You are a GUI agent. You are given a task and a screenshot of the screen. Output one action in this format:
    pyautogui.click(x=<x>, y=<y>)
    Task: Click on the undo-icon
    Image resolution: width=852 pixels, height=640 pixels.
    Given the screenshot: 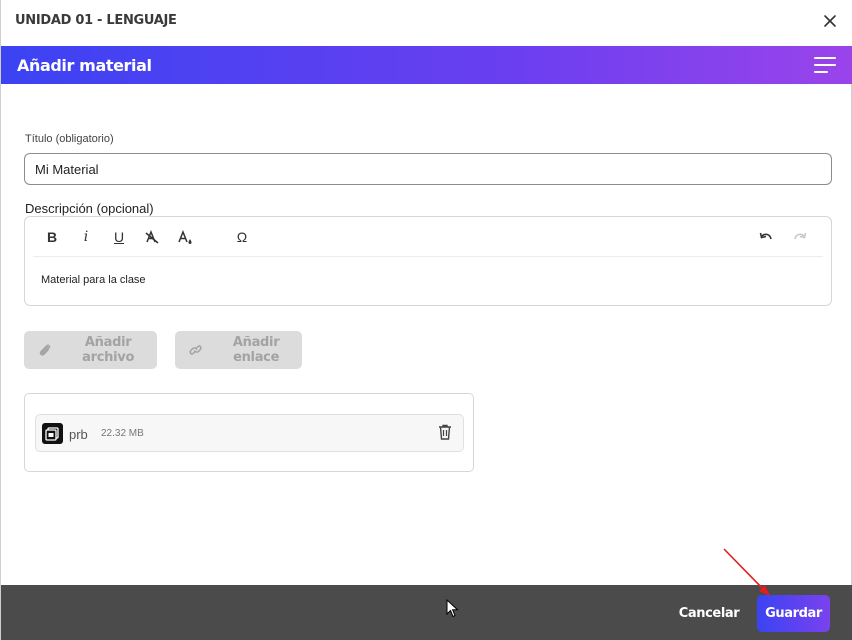 What is the action you would take?
    pyautogui.click(x=765, y=236)
    